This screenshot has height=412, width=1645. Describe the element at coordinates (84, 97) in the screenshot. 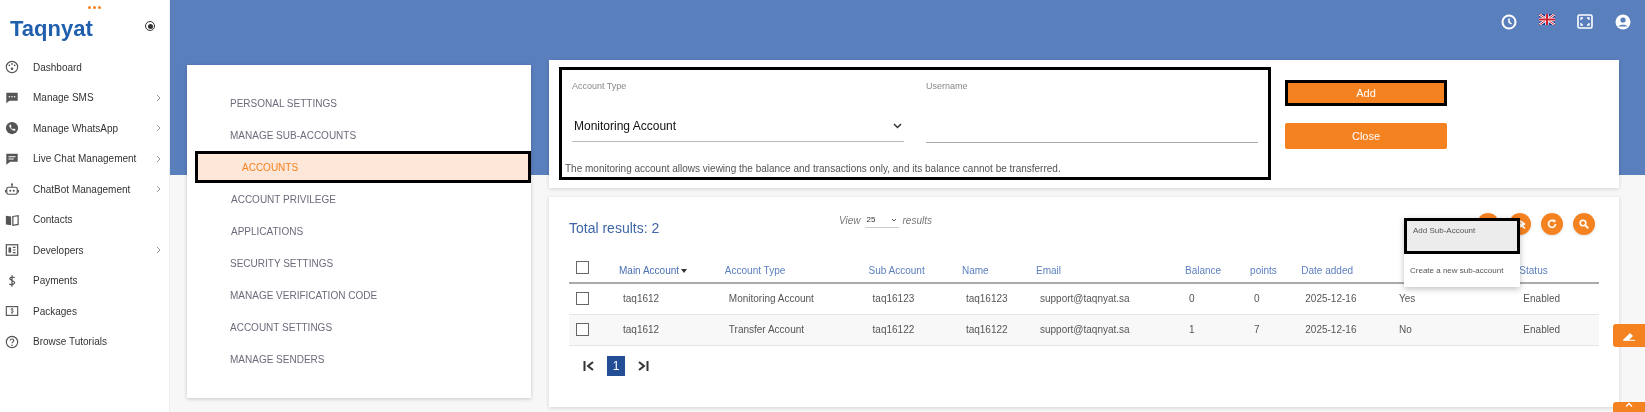

I see `sidebar-item: Manage SMS` at that location.